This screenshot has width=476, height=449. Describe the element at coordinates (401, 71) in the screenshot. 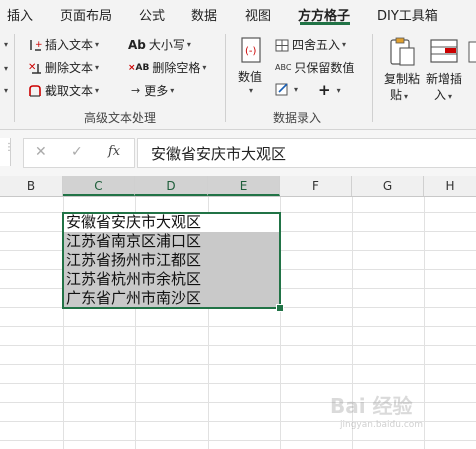

I see `copy-paste-button: 复制粘 贴 ▾` at that location.